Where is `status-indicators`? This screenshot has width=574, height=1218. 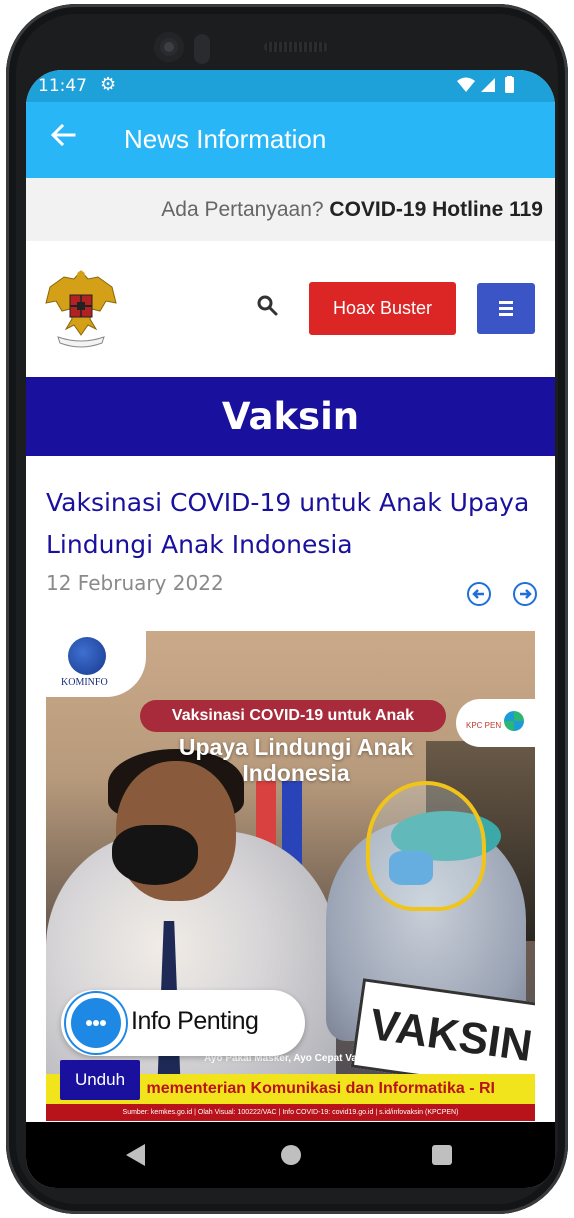
status-indicators is located at coordinates (488, 87).